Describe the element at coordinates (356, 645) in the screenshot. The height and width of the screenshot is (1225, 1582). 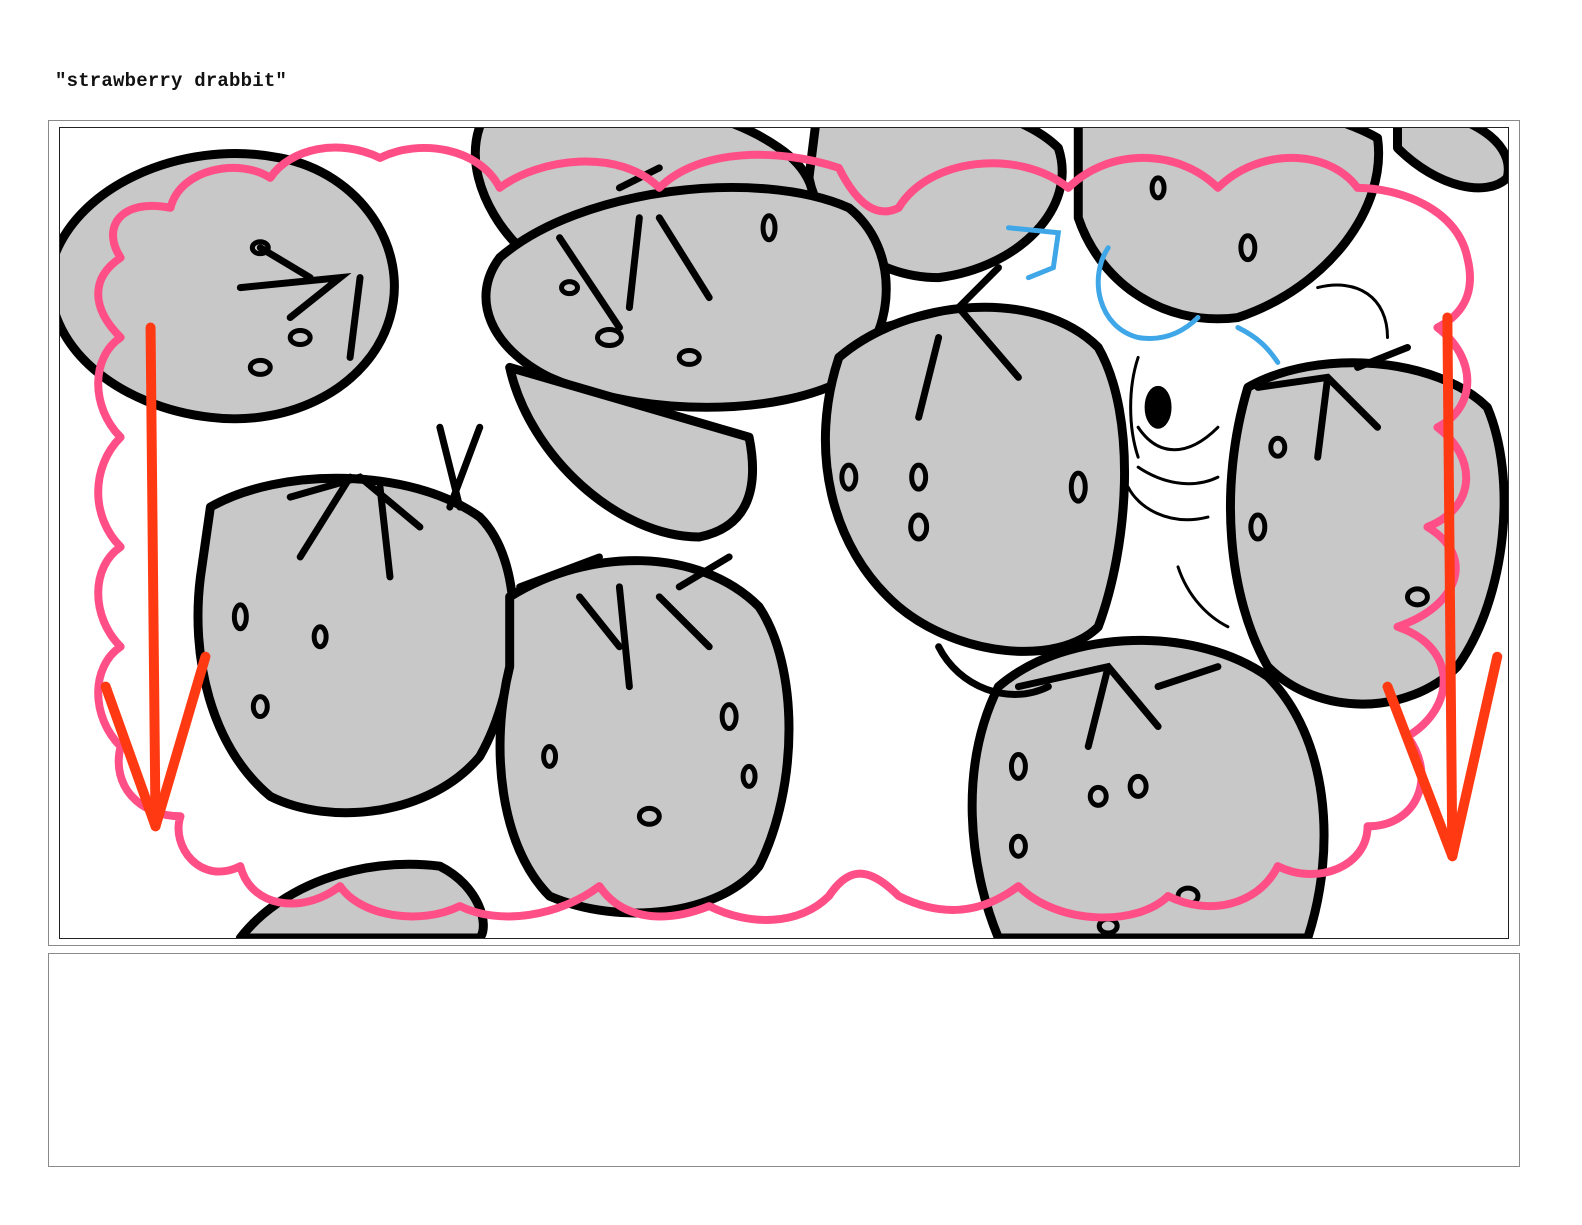
I see `strawberry-left` at that location.